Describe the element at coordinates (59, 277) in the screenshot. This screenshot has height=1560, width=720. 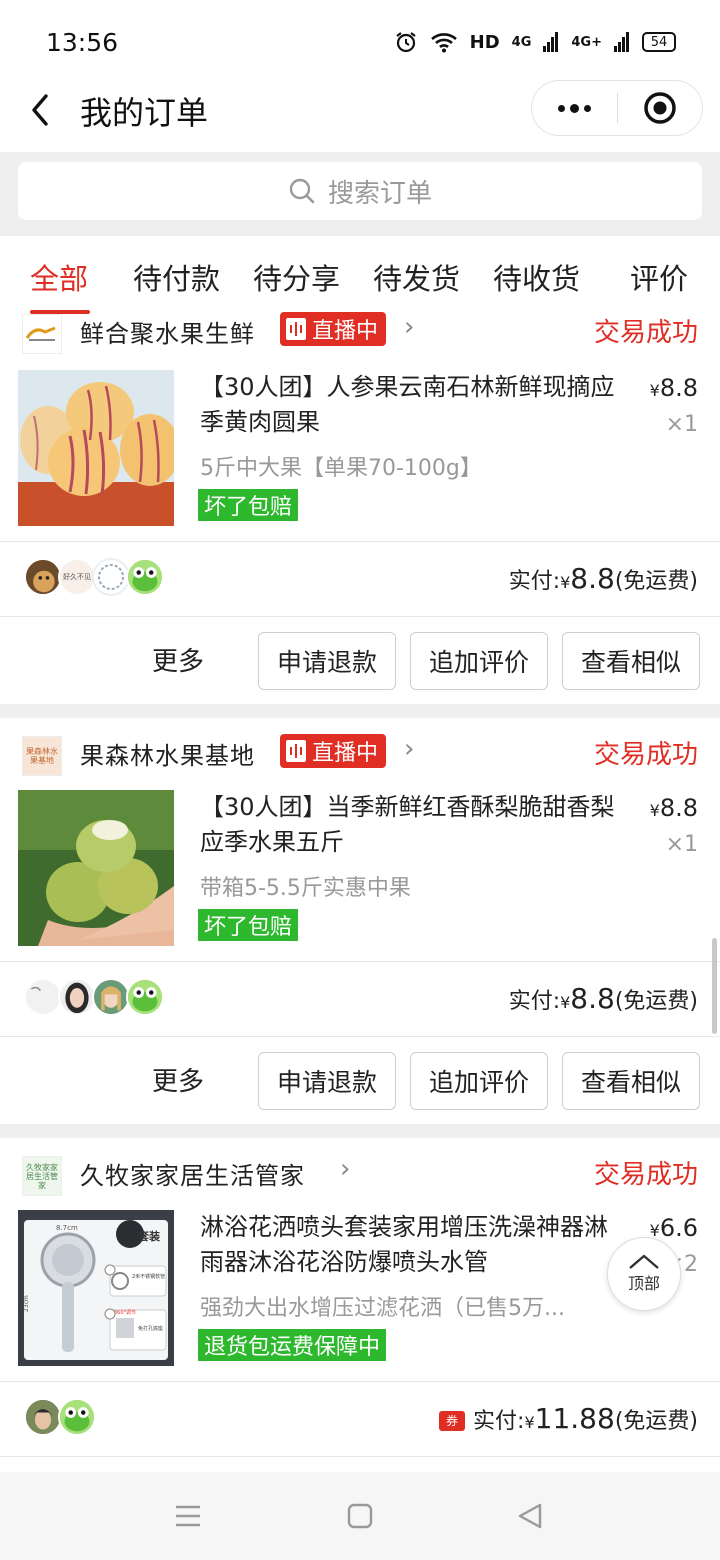
I see `tab-all: 全部` at that location.